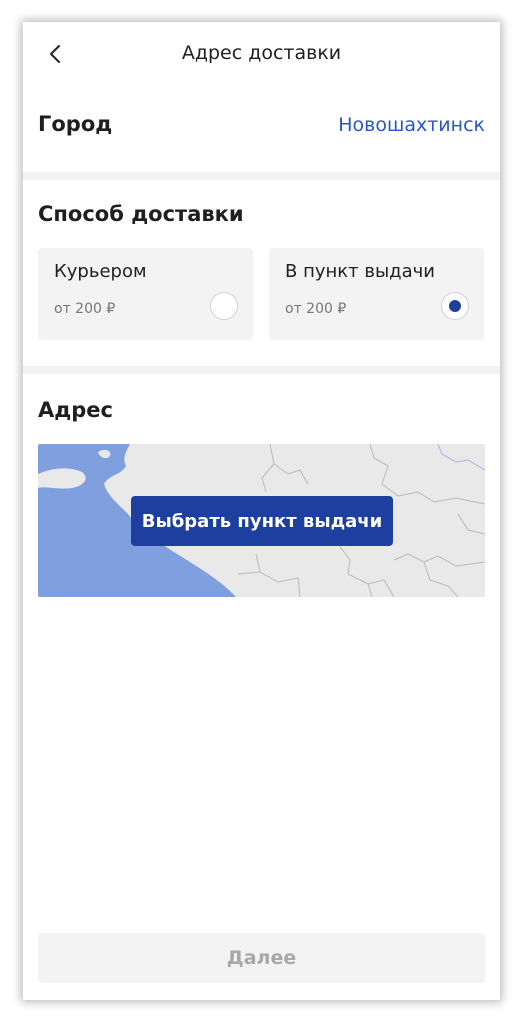 The image size is (523, 1024). I want to click on map-preview: Выбрать пункт выдачи, so click(261, 520).